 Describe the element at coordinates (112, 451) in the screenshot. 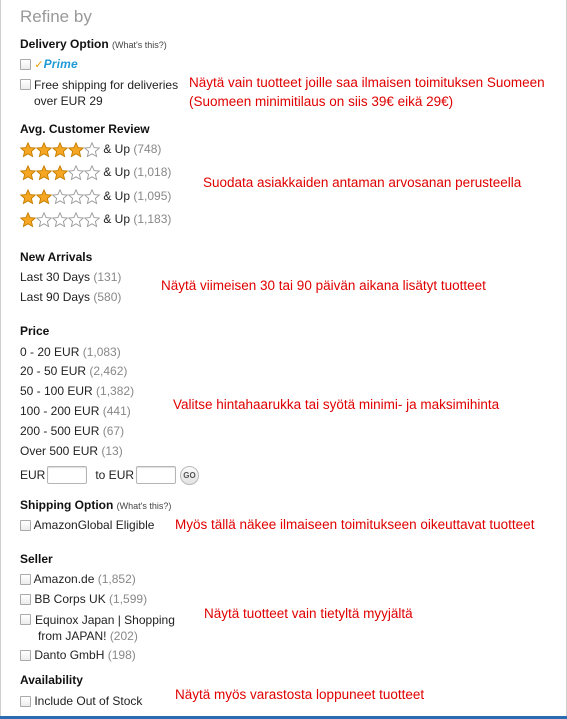

I see `price-count: (13)` at that location.